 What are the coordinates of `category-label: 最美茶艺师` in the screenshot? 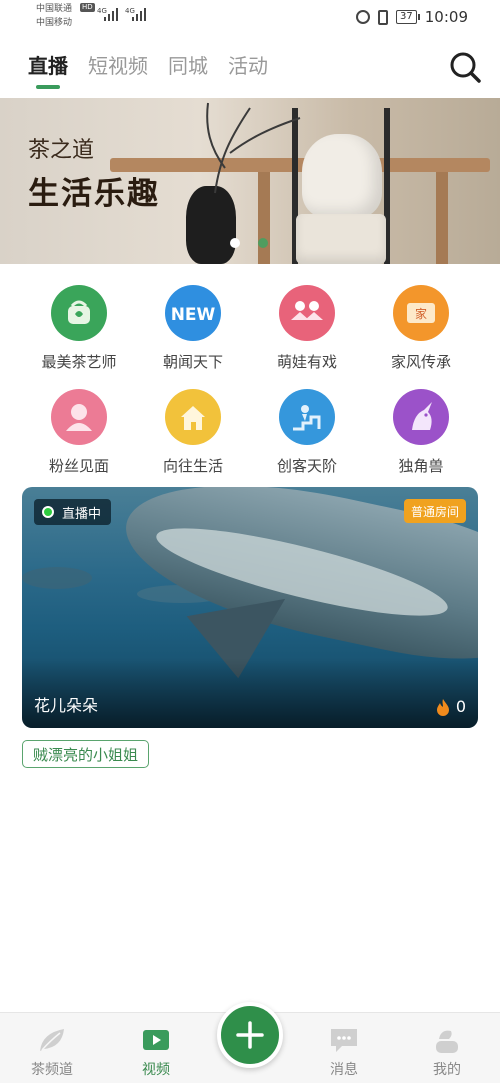 It's located at (79, 362).